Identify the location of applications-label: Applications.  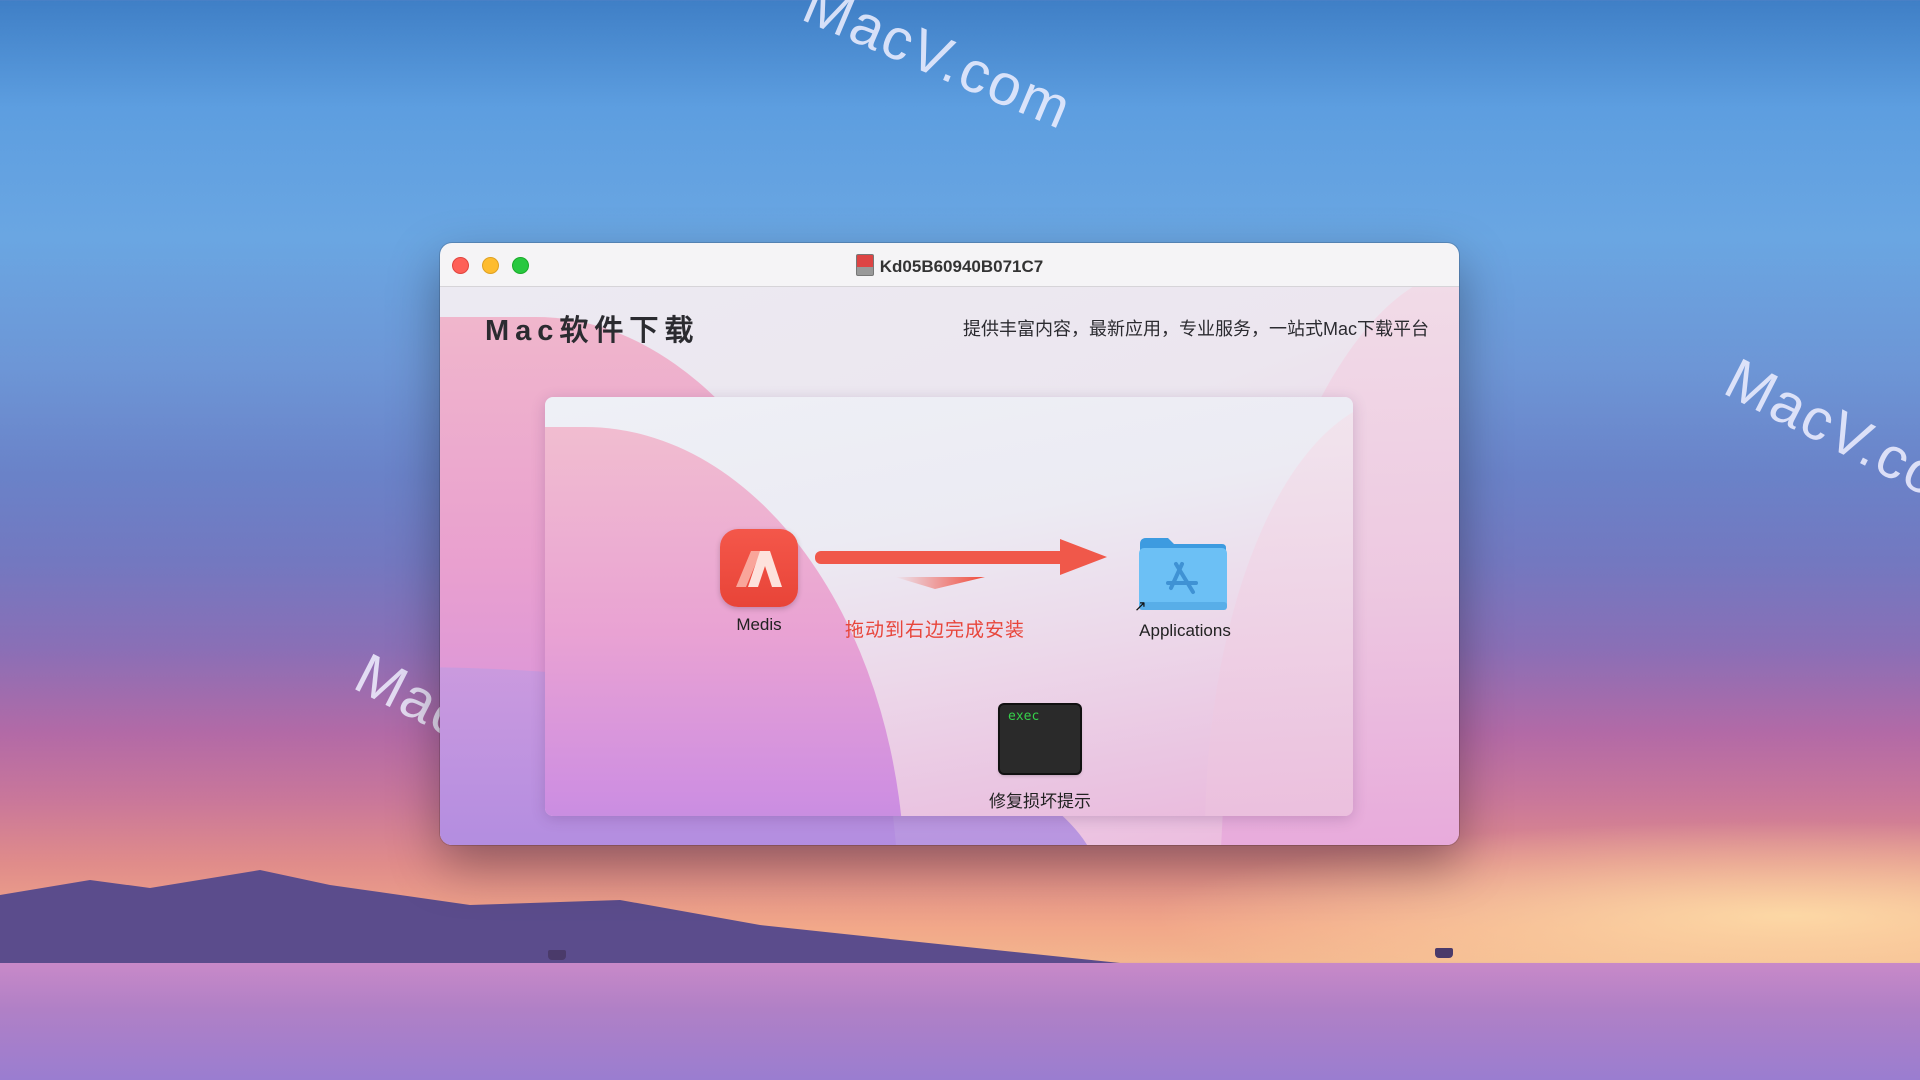
(1185, 630).